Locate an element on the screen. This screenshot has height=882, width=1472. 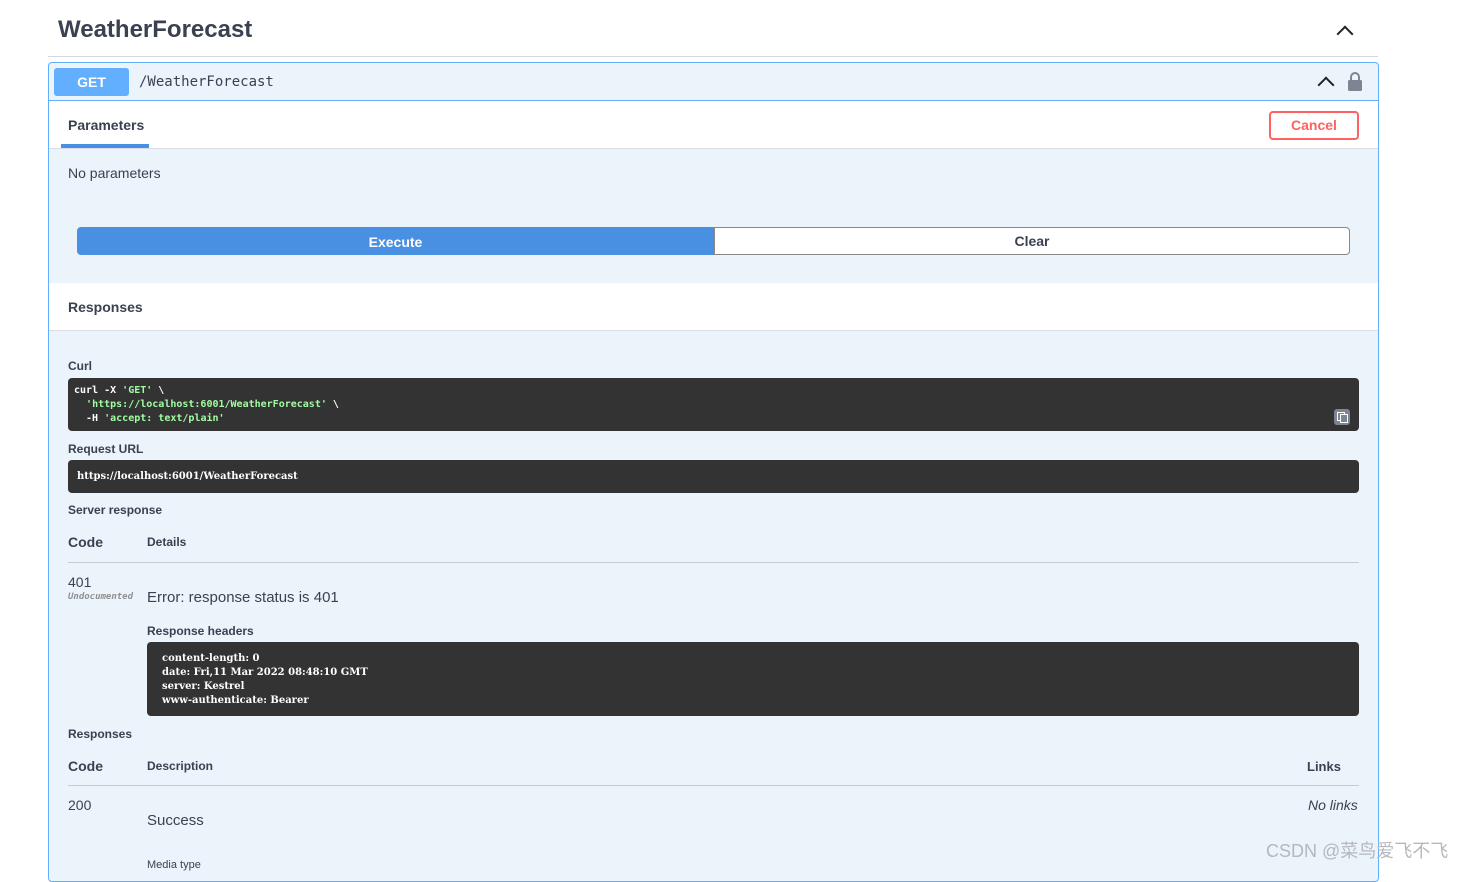
links-column-header: Links is located at coordinates (1324, 766).